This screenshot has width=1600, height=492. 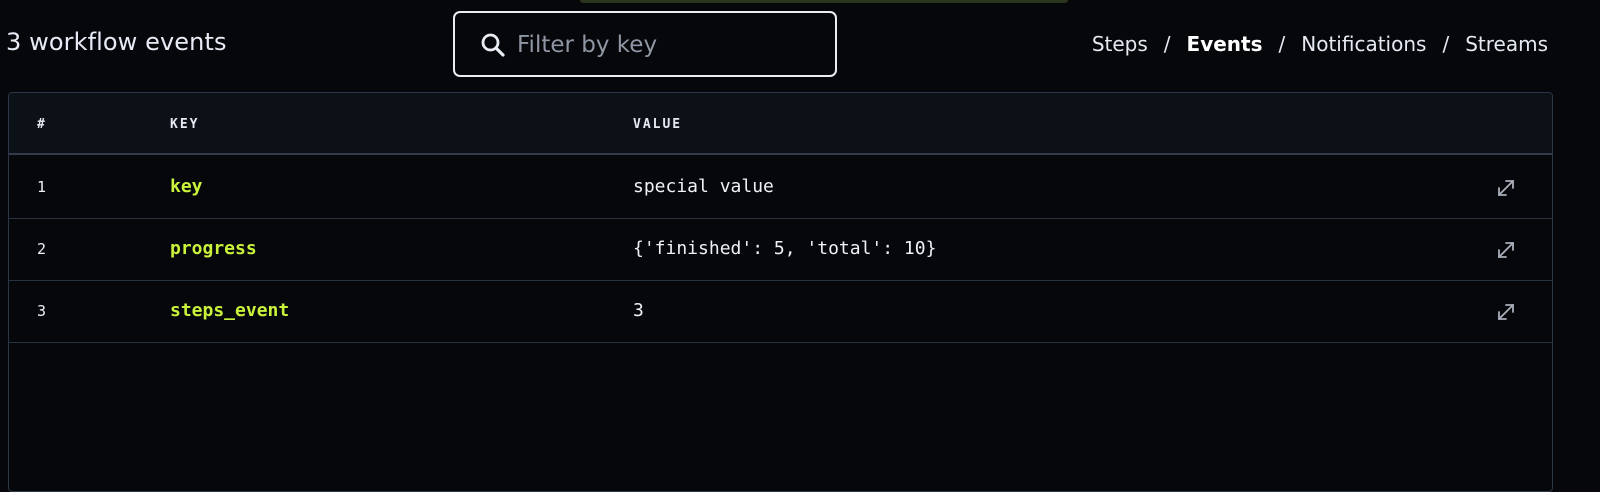 What do you see at coordinates (42, 124) in the screenshot?
I see `column-header-index: #` at bounding box center [42, 124].